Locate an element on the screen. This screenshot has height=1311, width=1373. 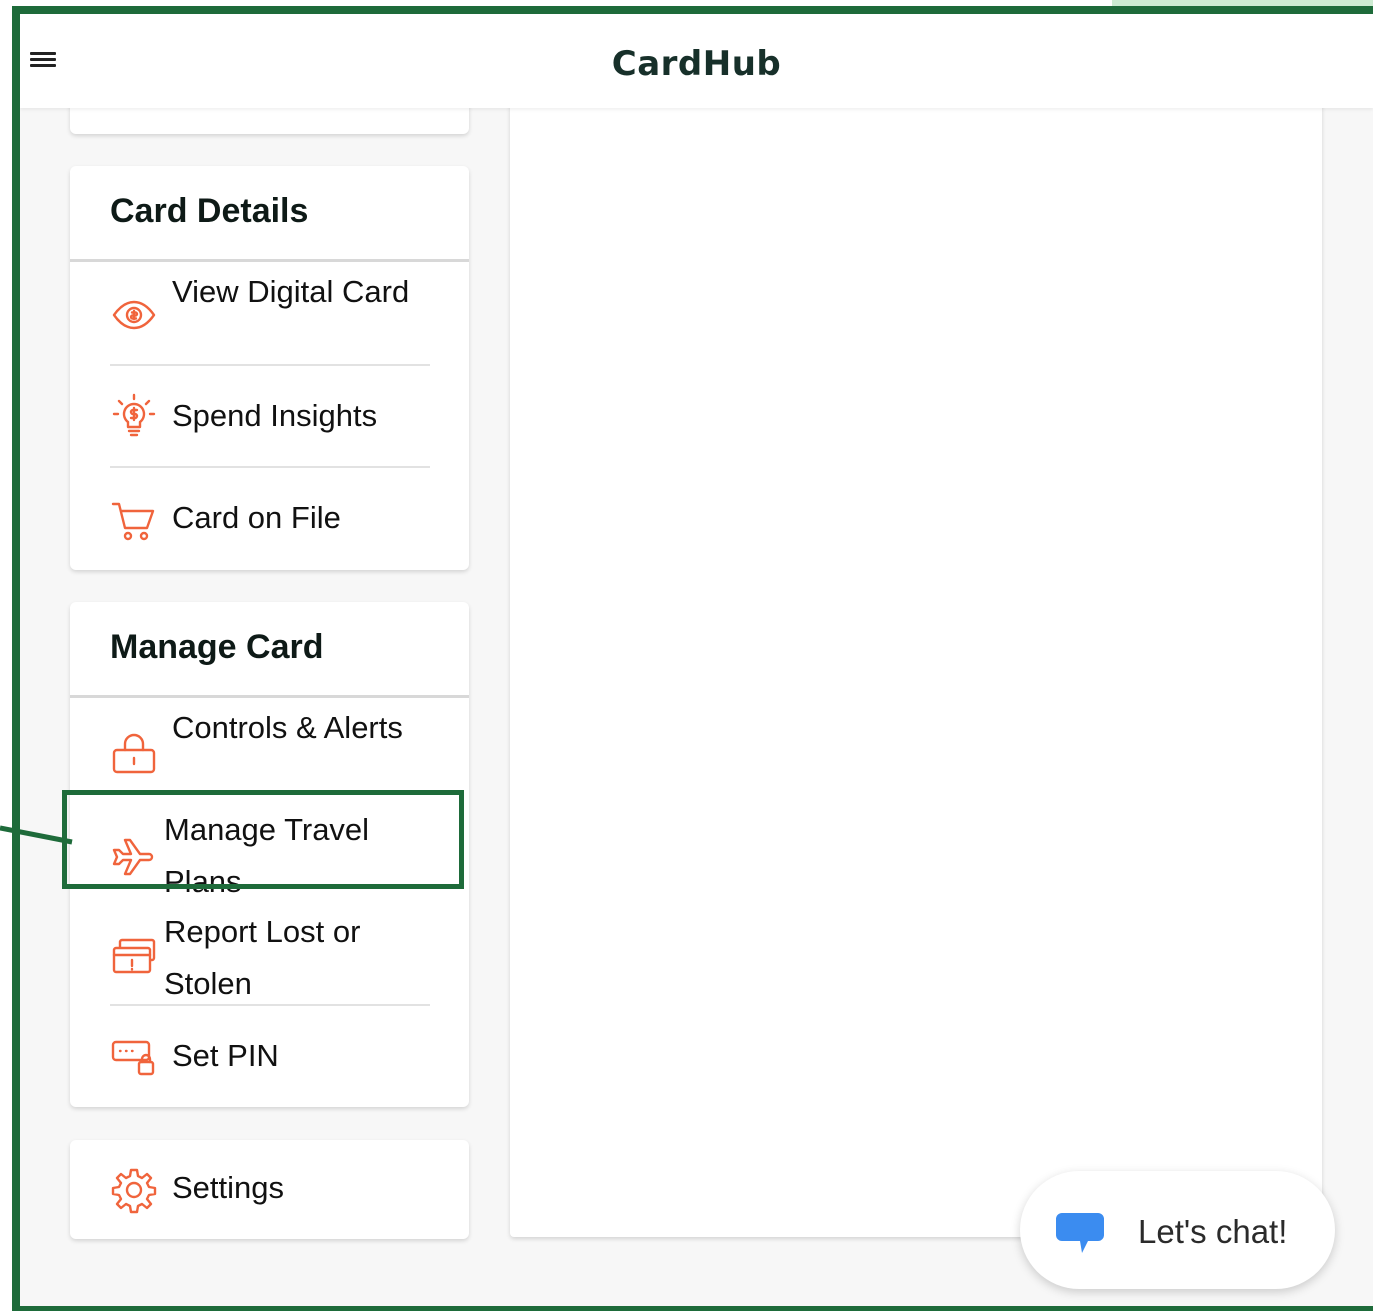
menu-item-set-pin: Set PIN is located at coordinates (270, 1057).